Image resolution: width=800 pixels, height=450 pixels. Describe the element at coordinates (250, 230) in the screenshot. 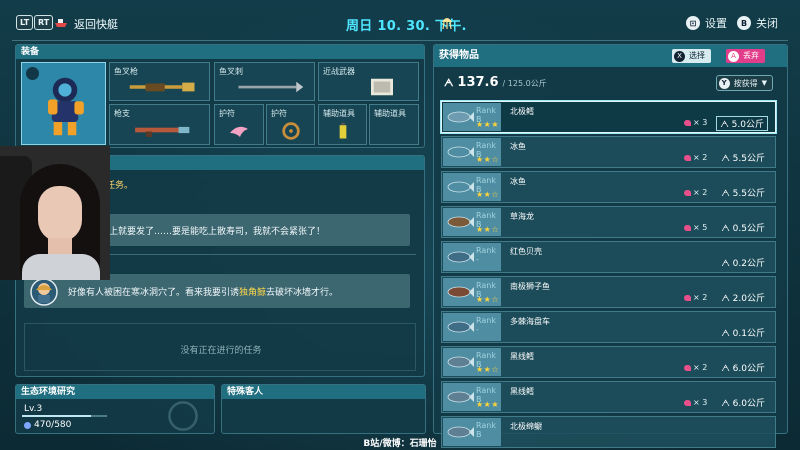

I see `chat-message-1: 马上就要发了……要是能吃上散寿司，我就不会紧张了！` at that location.